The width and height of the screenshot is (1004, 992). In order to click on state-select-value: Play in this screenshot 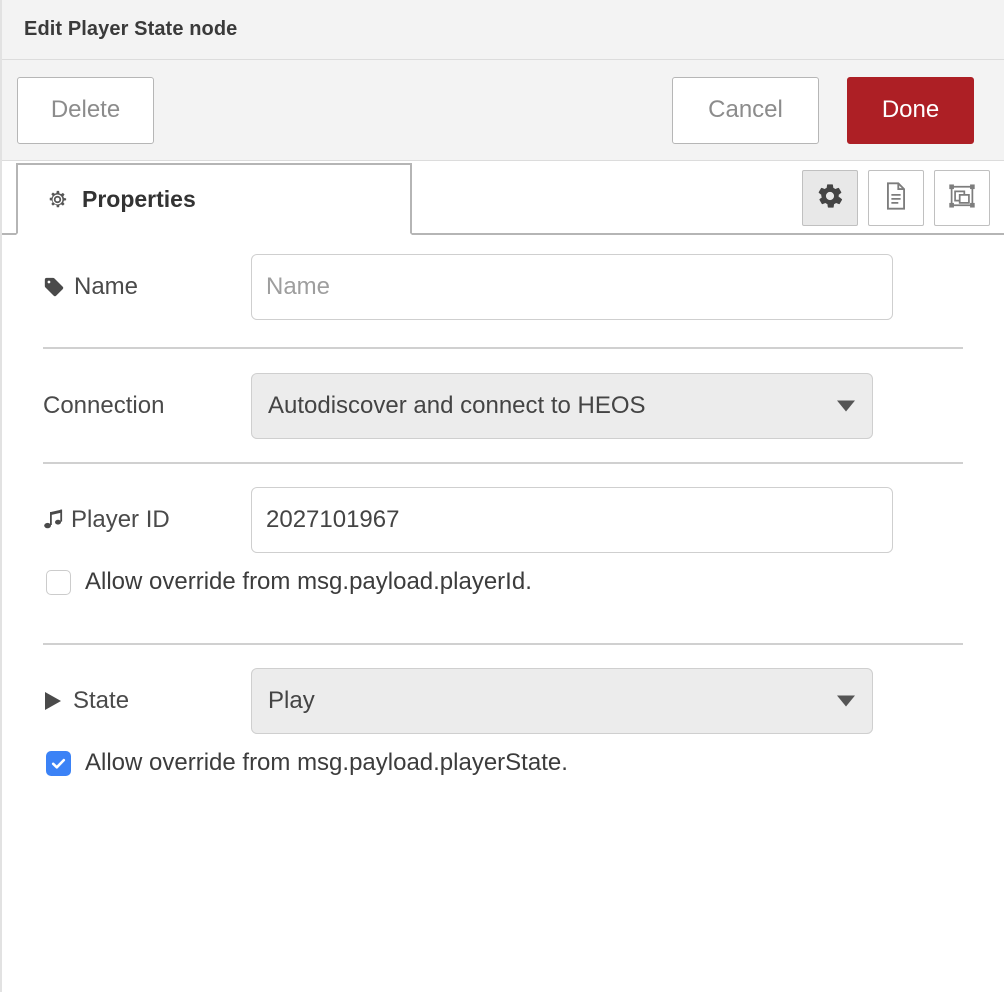, I will do `click(291, 700)`.